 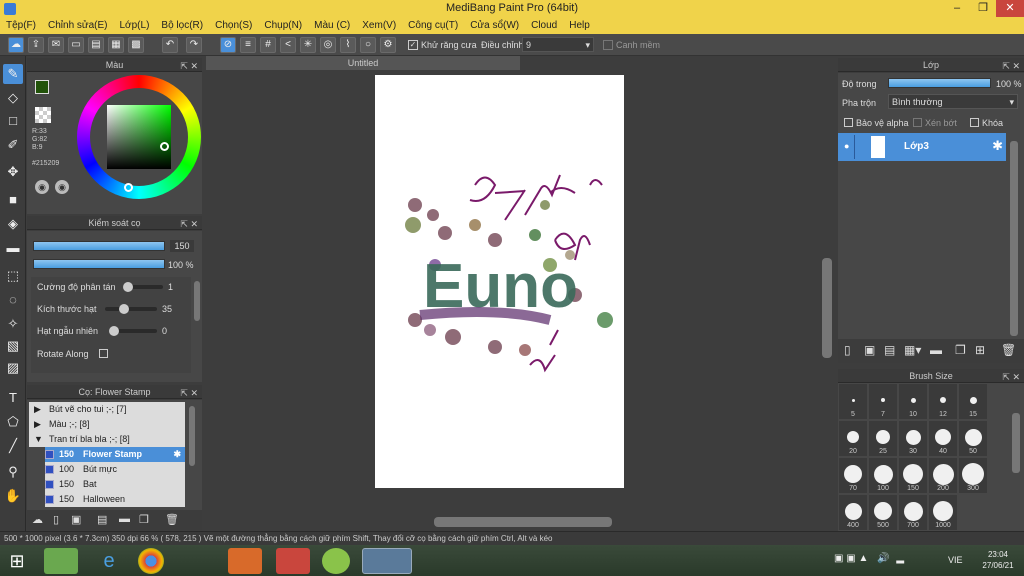 What do you see at coordinates (973, 401) in the screenshot?
I see `brush-size-cell: 15` at bounding box center [973, 401].